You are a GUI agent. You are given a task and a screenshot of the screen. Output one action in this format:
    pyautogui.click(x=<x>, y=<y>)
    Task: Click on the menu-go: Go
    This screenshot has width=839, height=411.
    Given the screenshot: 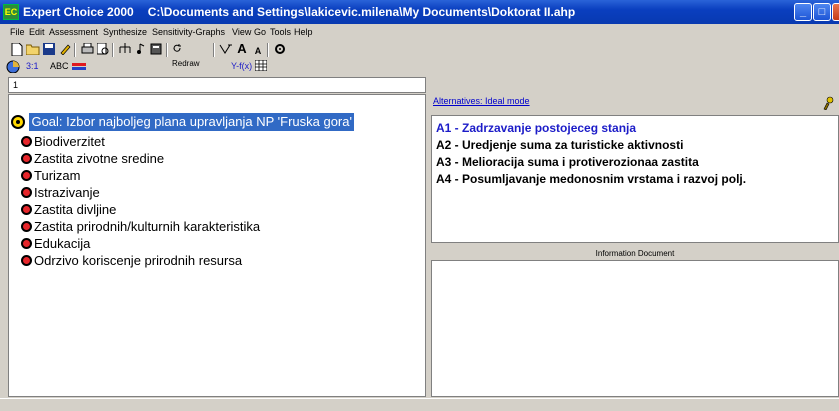 What is the action you would take?
    pyautogui.click(x=260, y=32)
    